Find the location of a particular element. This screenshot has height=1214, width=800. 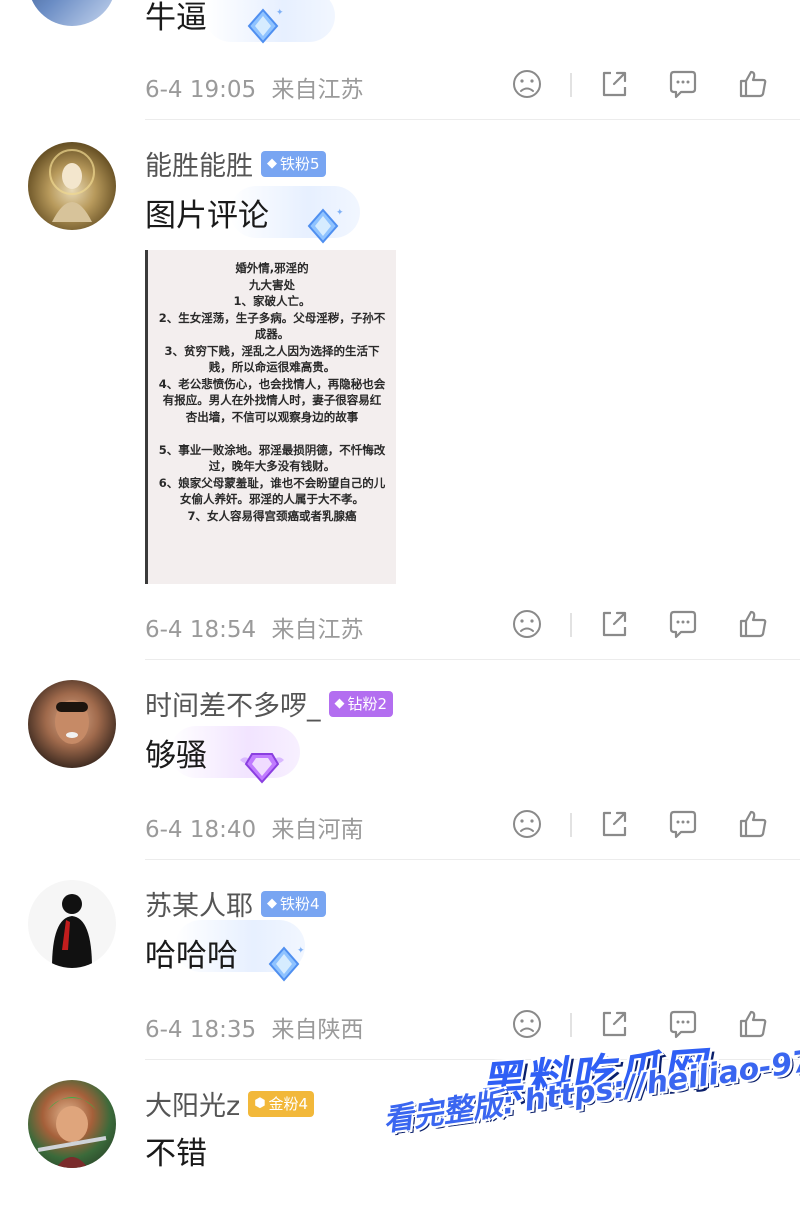

badge-label: 钻粉2 is located at coordinates (367, 704).